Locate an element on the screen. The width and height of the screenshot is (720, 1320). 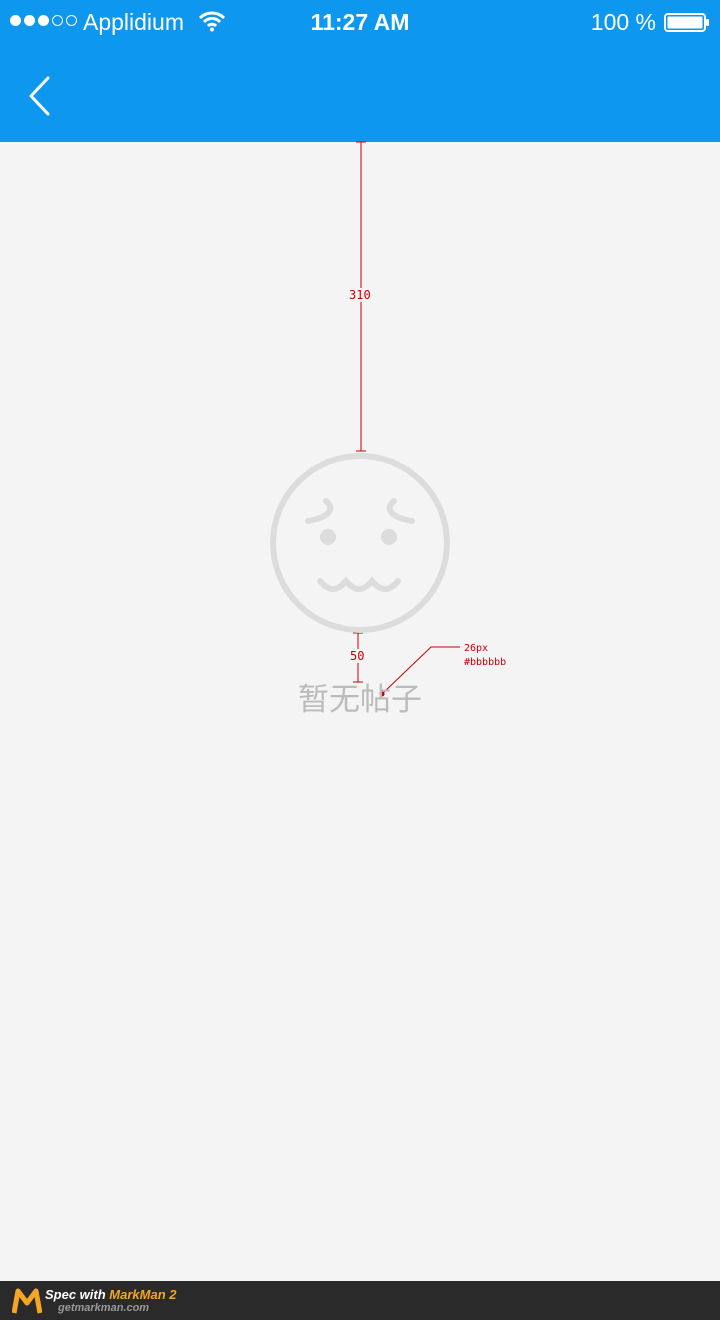
markman-footer: Spec with MarkMan 2 getmarkman.com is located at coordinates (360, 1300).